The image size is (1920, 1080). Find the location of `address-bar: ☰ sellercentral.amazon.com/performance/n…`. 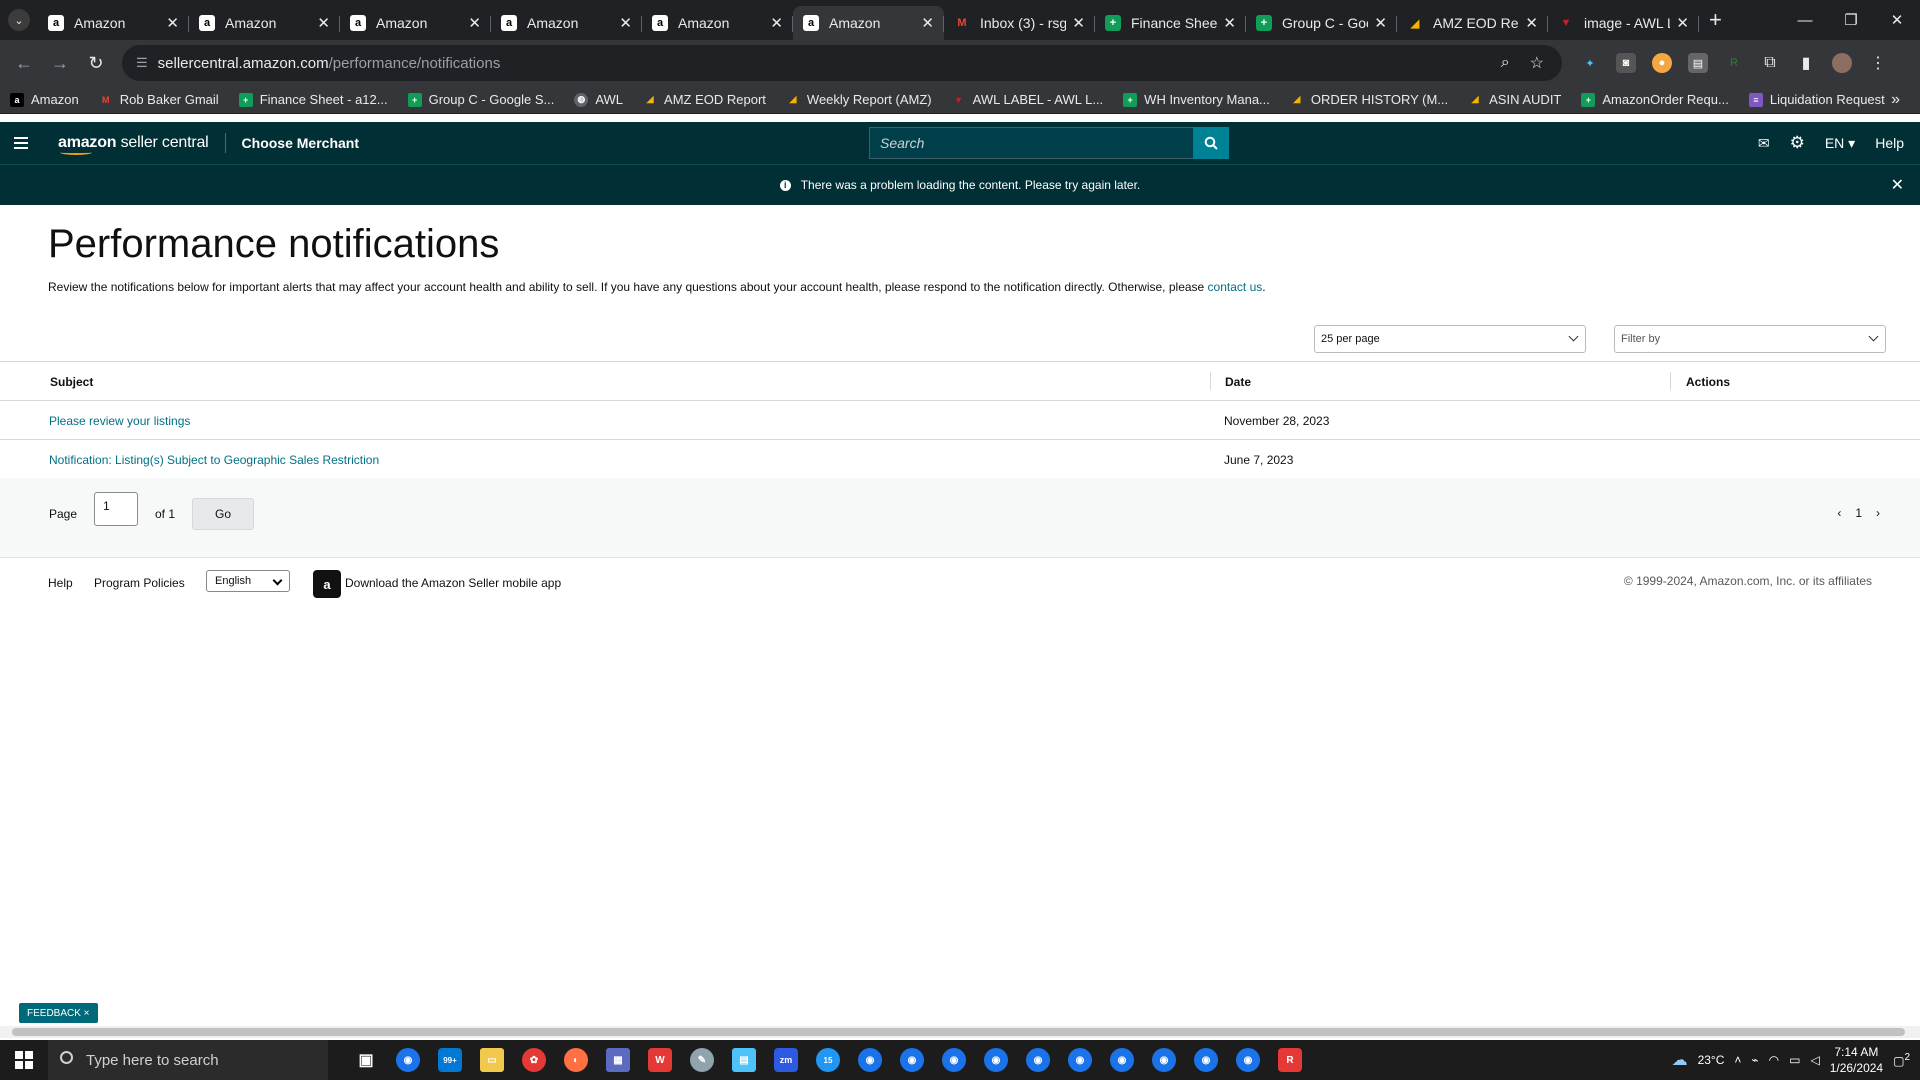

address-bar: ☰ sellercentral.amazon.com/performance/n… is located at coordinates (842, 63).